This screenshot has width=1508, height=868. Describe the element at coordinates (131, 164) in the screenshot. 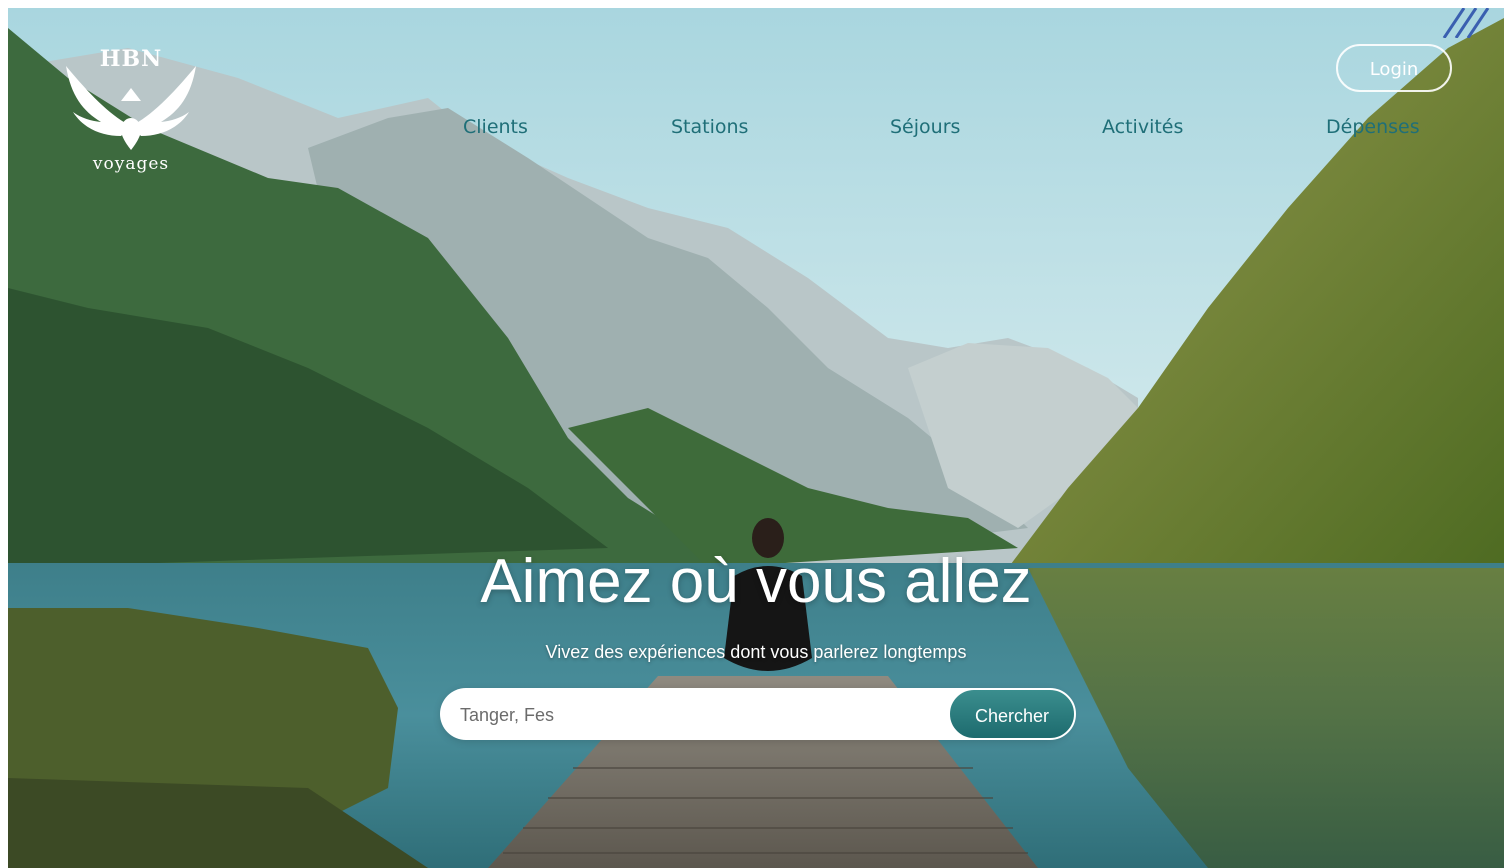

I see `brand-subtitle: voyages` at that location.